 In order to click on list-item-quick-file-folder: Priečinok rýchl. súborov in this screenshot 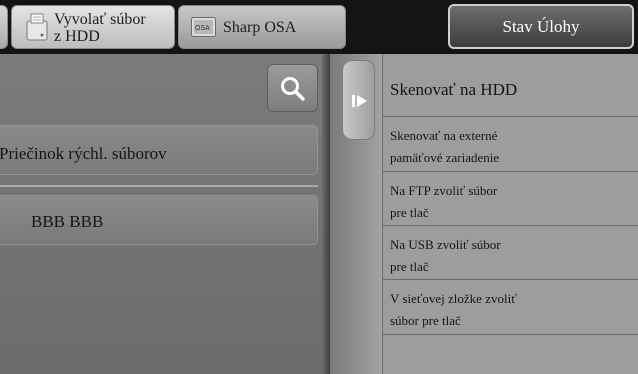, I will do `click(159, 150)`.